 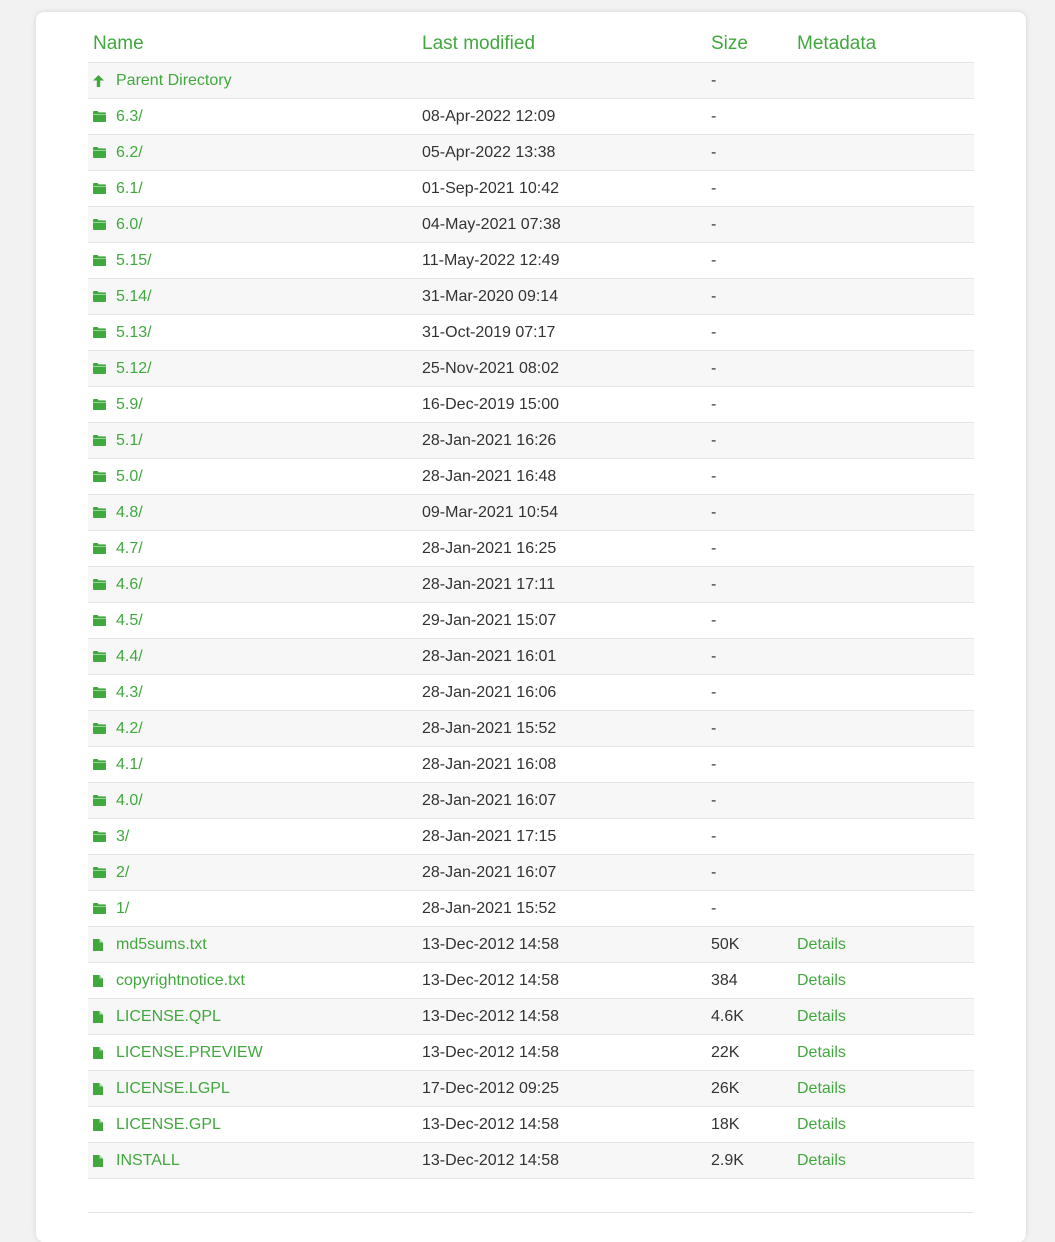 What do you see at coordinates (173, 1089) in the screenshot?
I see `file-link: LICENSE.LGPL` at bounding box center [173, 1089].